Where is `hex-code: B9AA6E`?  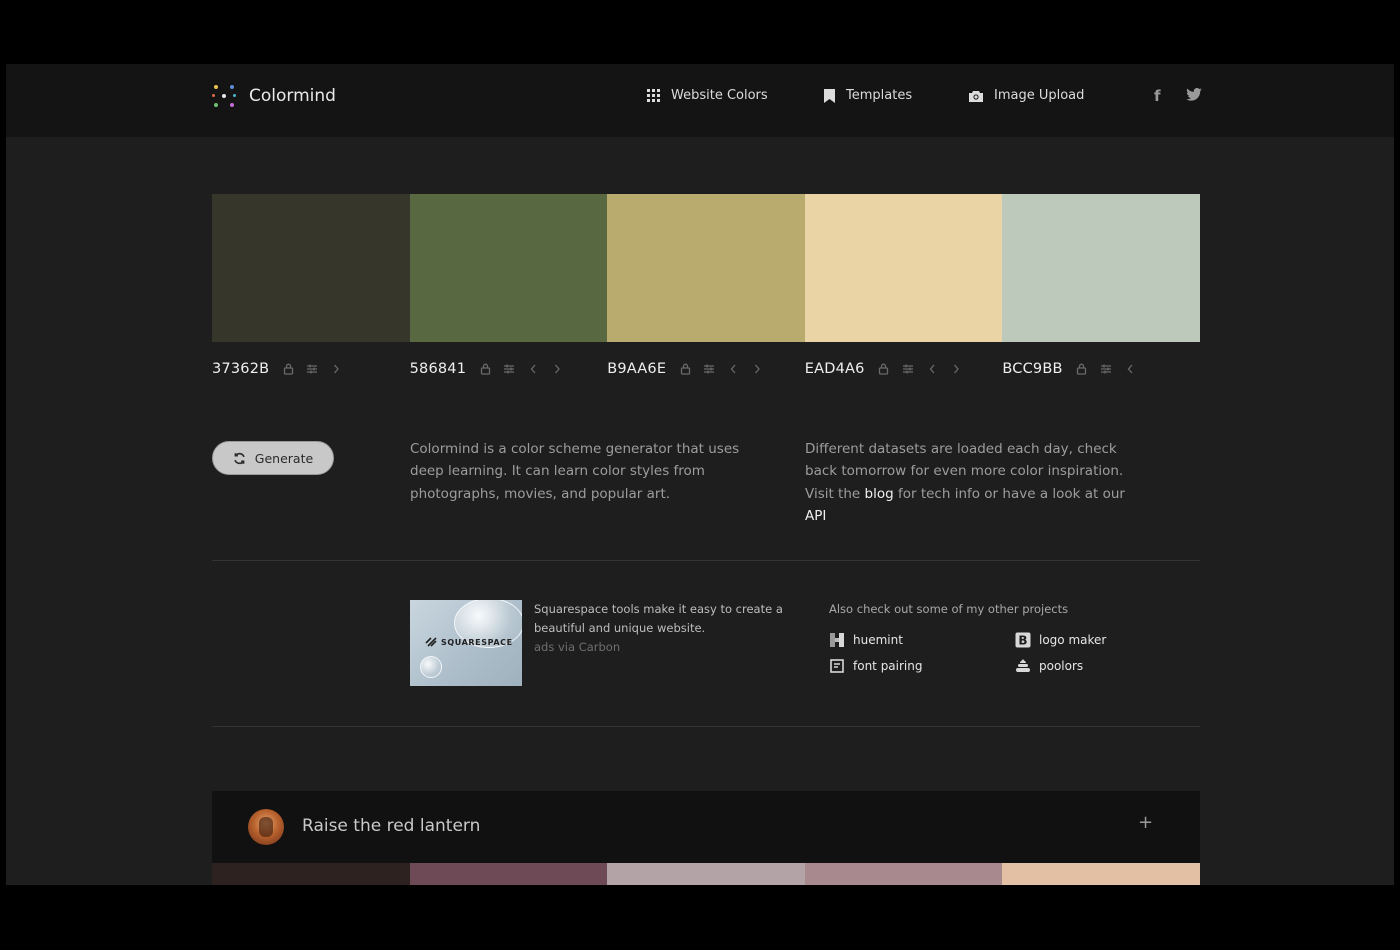
hex-code: B9AA6E is located at coordinates (636, 369).